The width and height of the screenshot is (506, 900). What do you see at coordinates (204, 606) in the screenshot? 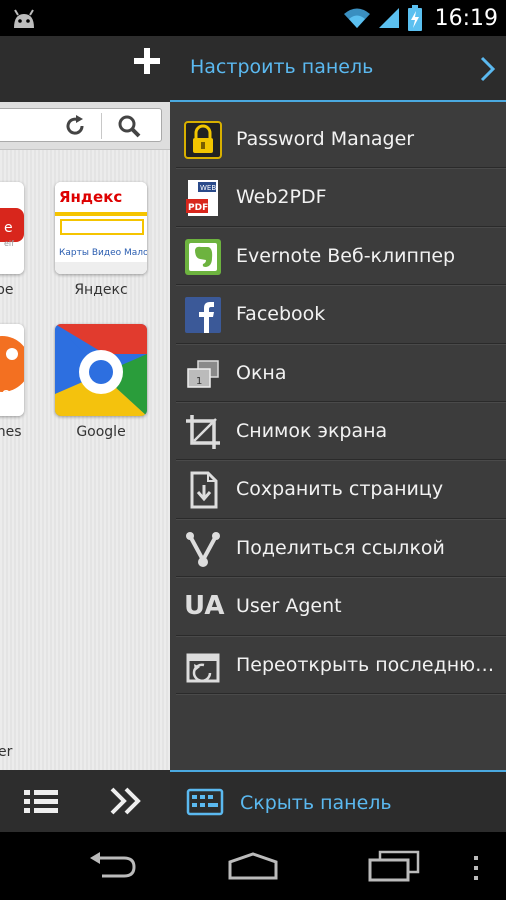
I see `user-agent-icon: UA` at bounding box center [204, 606].